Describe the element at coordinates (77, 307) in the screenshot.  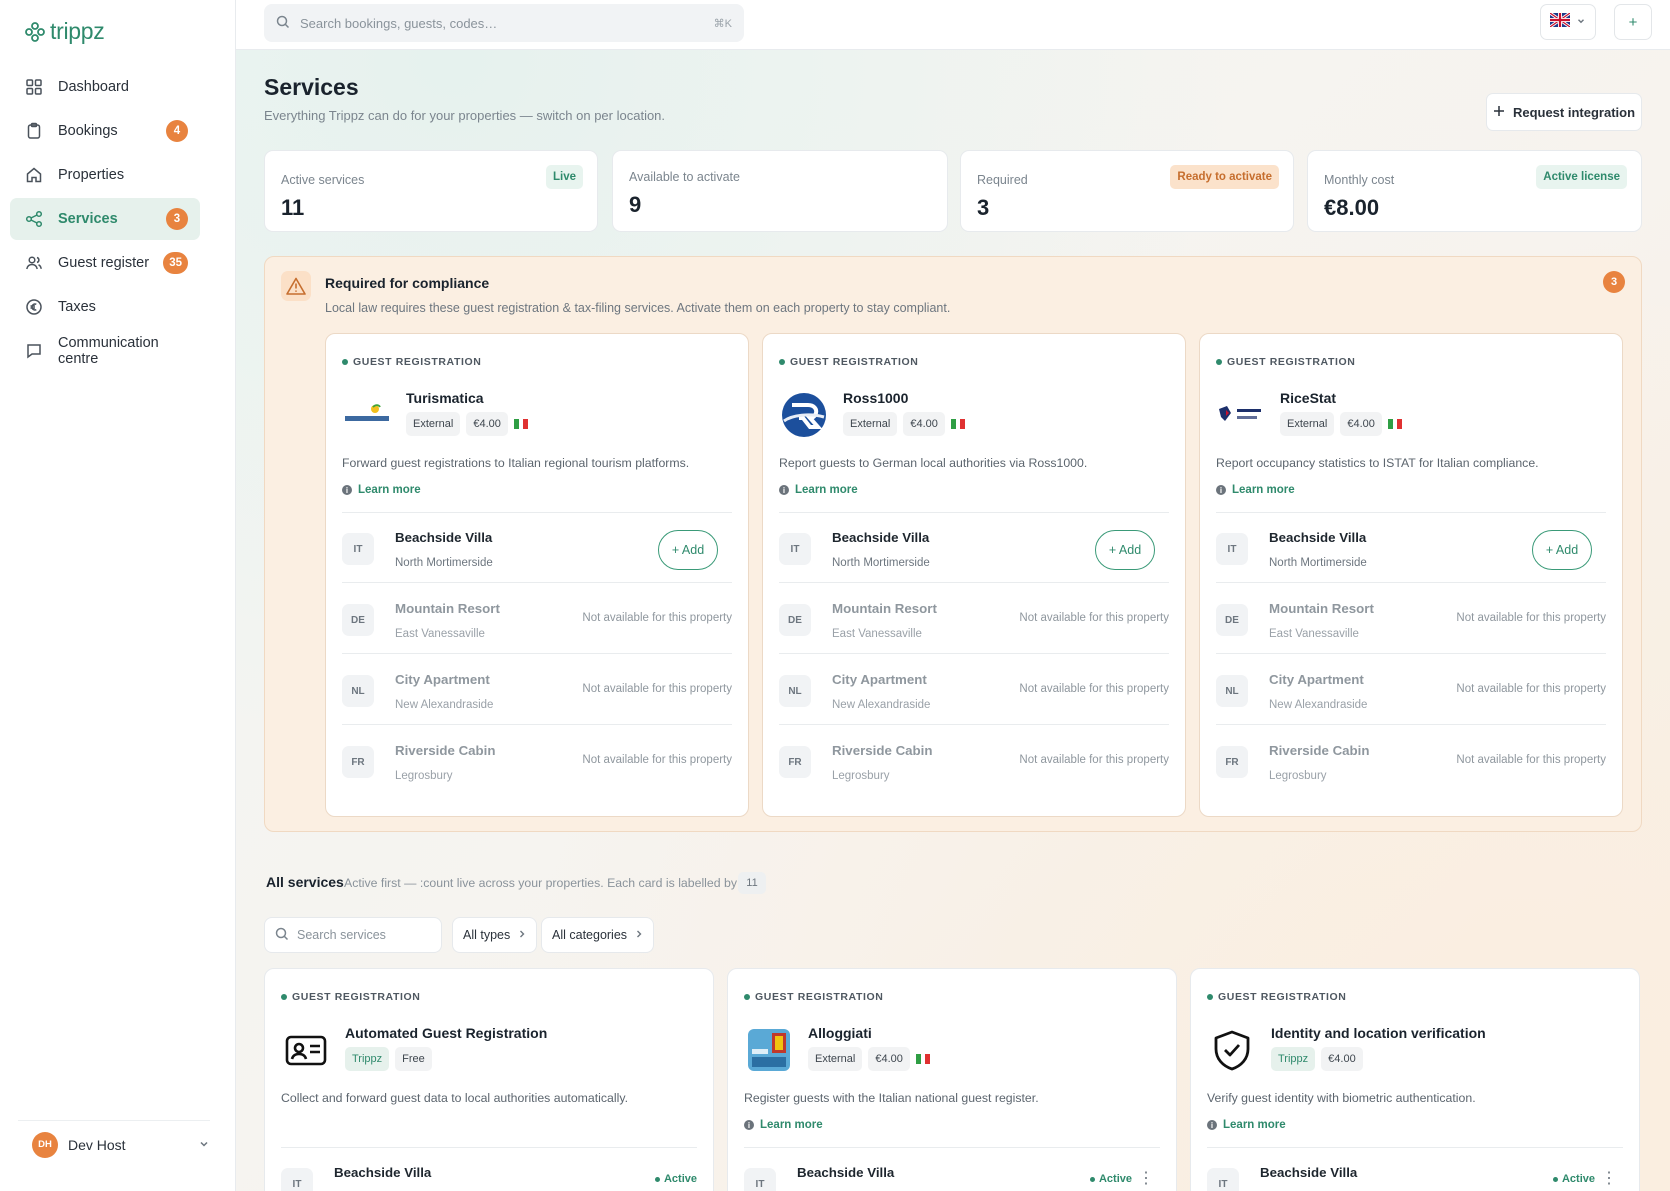
I see `sidebar-item-label: Taxes` at that location.